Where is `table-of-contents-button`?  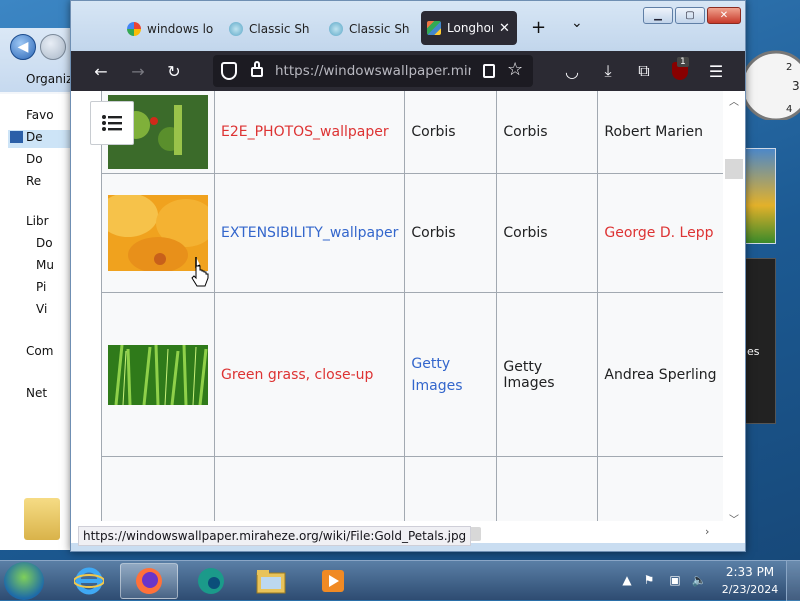 table-of-contents-button is located at coordinates (112, 123).